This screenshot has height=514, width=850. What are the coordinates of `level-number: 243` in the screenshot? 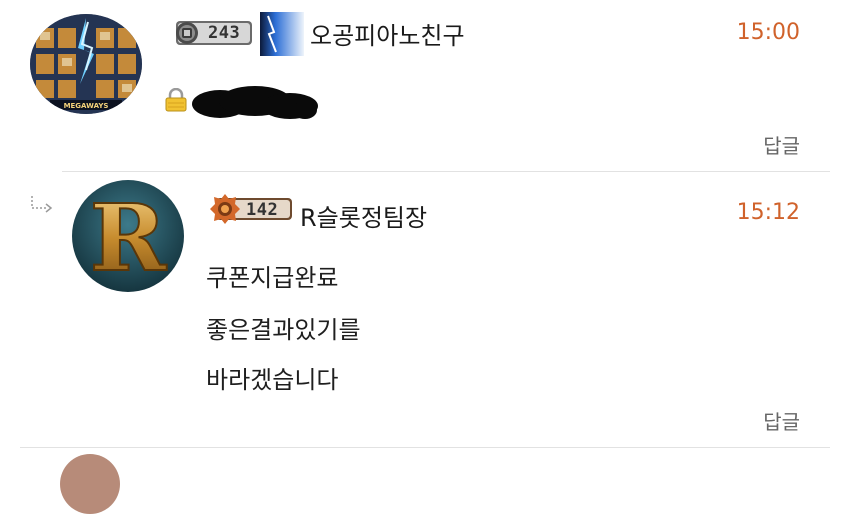 It's located at (224, 33).